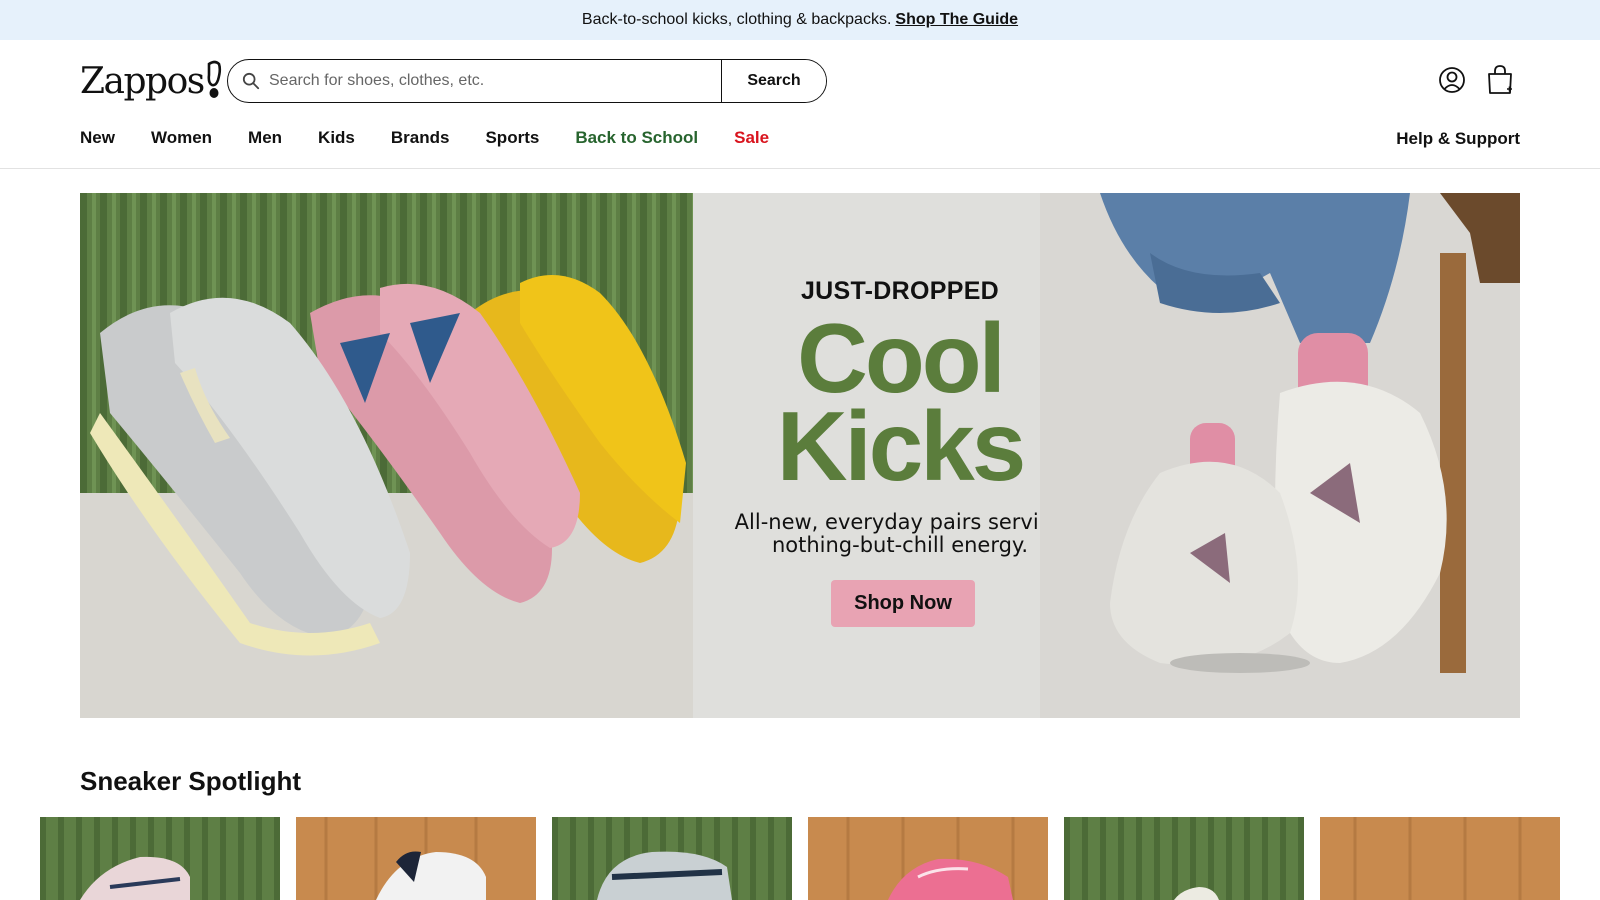 This screenshot has width=1600, height=900. I want to click on search-field-wrap, so click(474, 81).